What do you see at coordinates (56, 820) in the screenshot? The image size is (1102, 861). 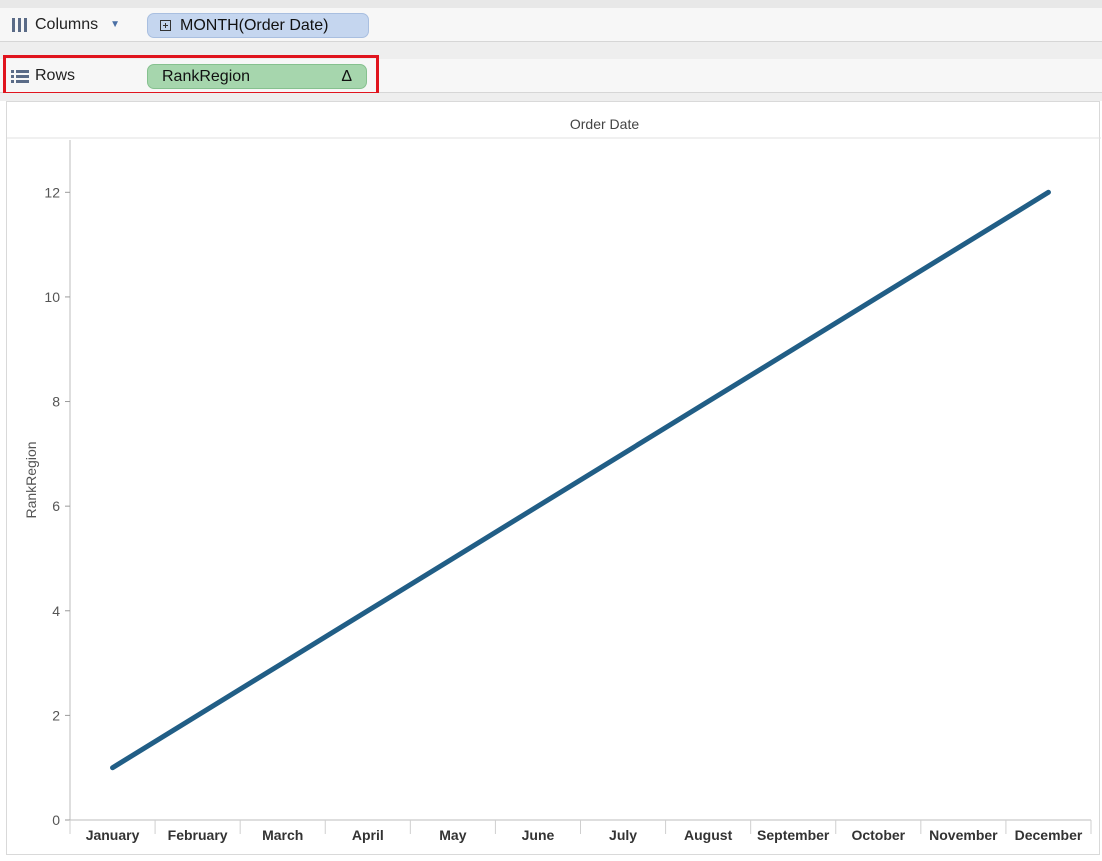 I see `y-tick-label: 0` at bounding box center [56, 820].